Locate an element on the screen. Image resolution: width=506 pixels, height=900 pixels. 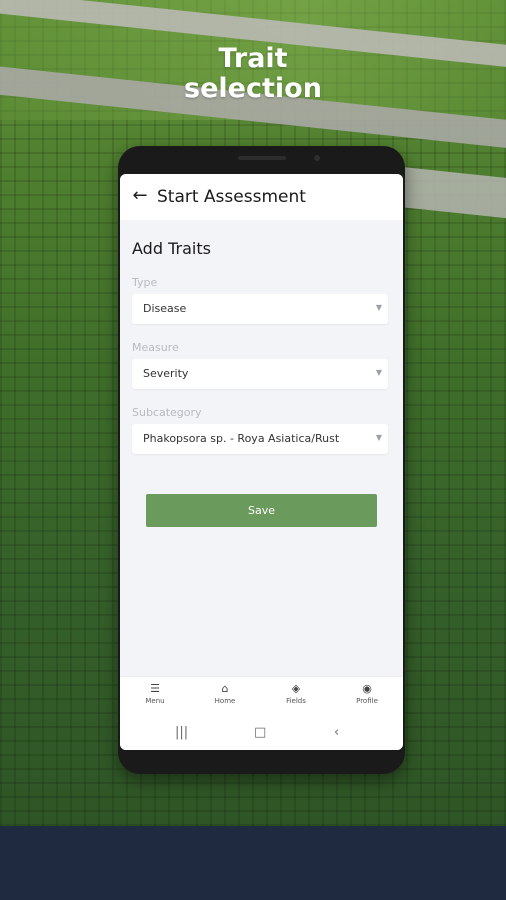
home-icon: ⌂ is located at coordinates (225, 688).